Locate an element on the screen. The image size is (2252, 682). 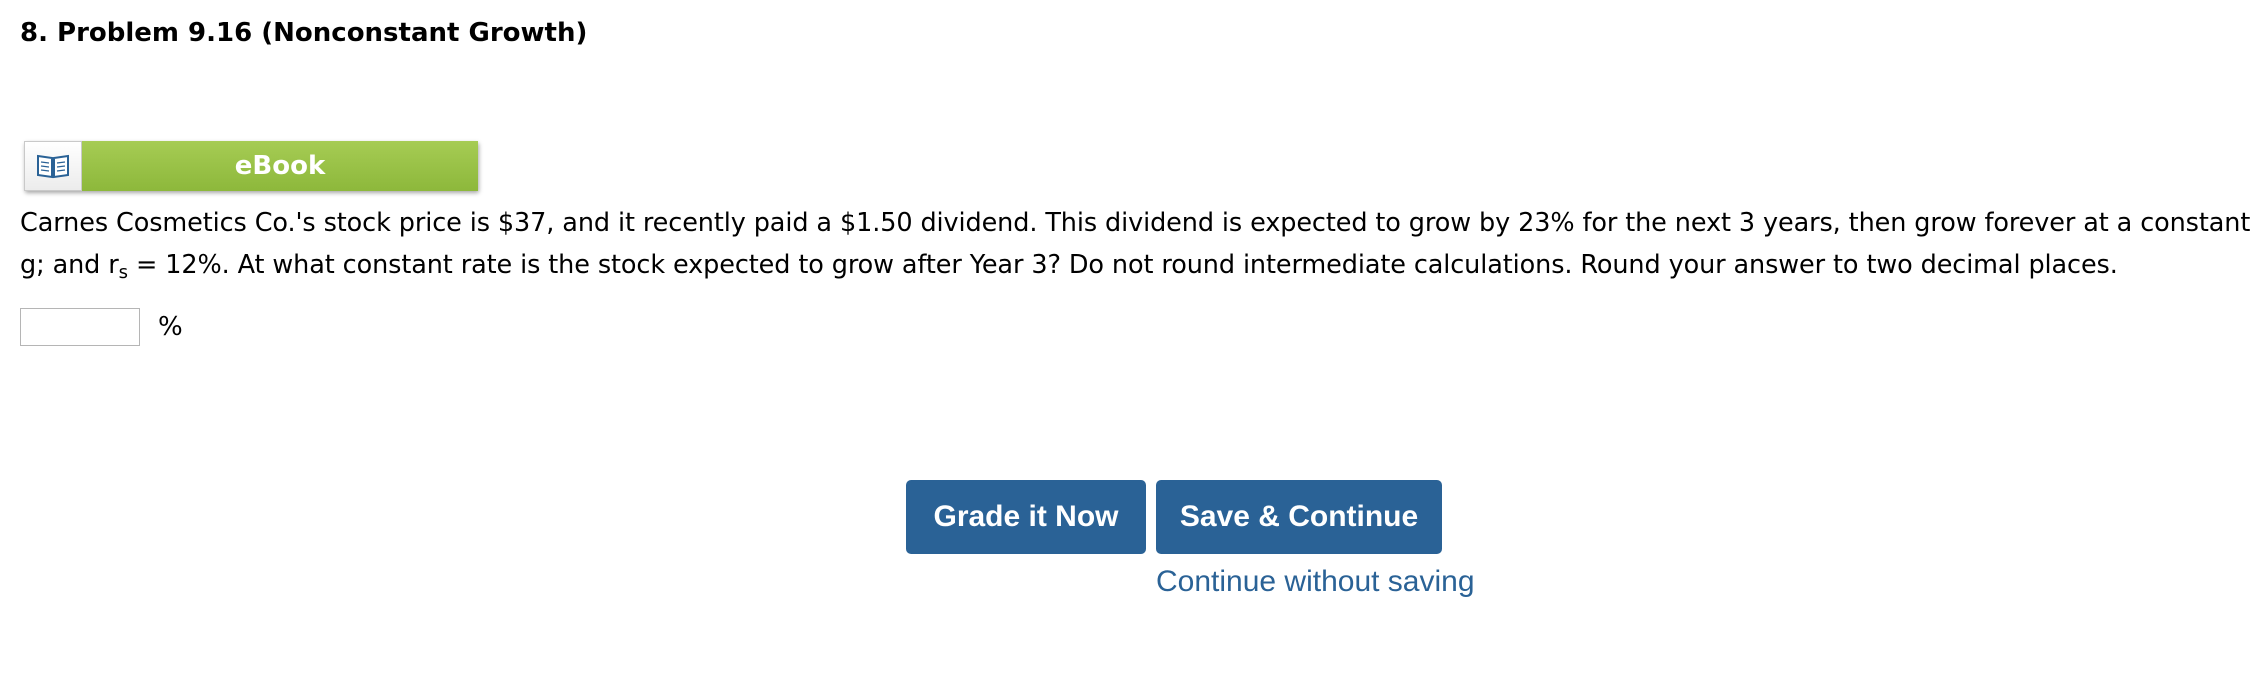
continue-without-saving-link: Continue without saving is located at coordinates (1315, 582).